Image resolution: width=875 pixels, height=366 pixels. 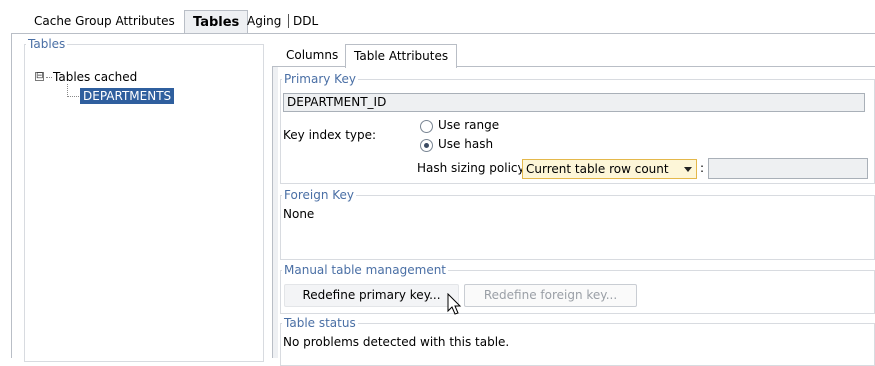 I want to click on panel-edge, so click(x=275, y=212).